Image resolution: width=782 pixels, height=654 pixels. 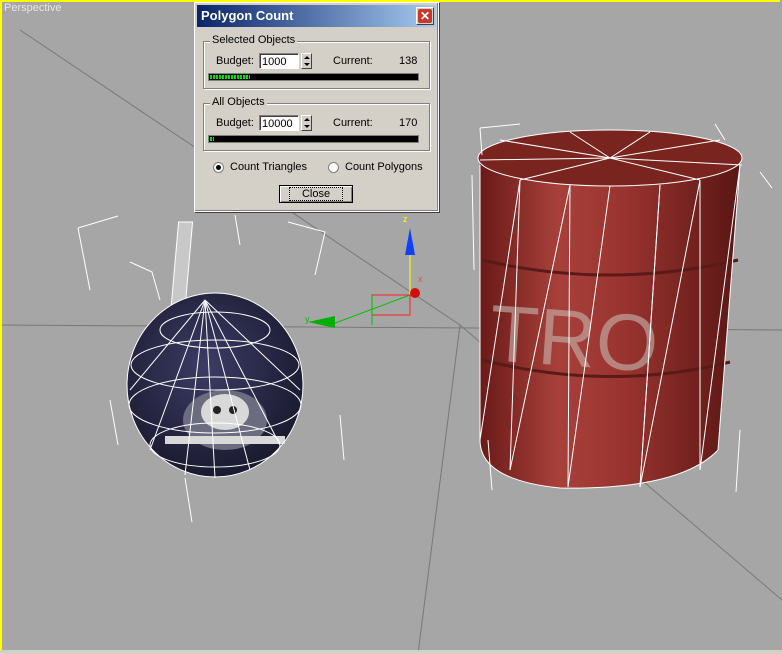 What do you see at coordinates (307, 319) in the screenshot?
I see `y-axis-label: y` at bounding box center [307, 319].